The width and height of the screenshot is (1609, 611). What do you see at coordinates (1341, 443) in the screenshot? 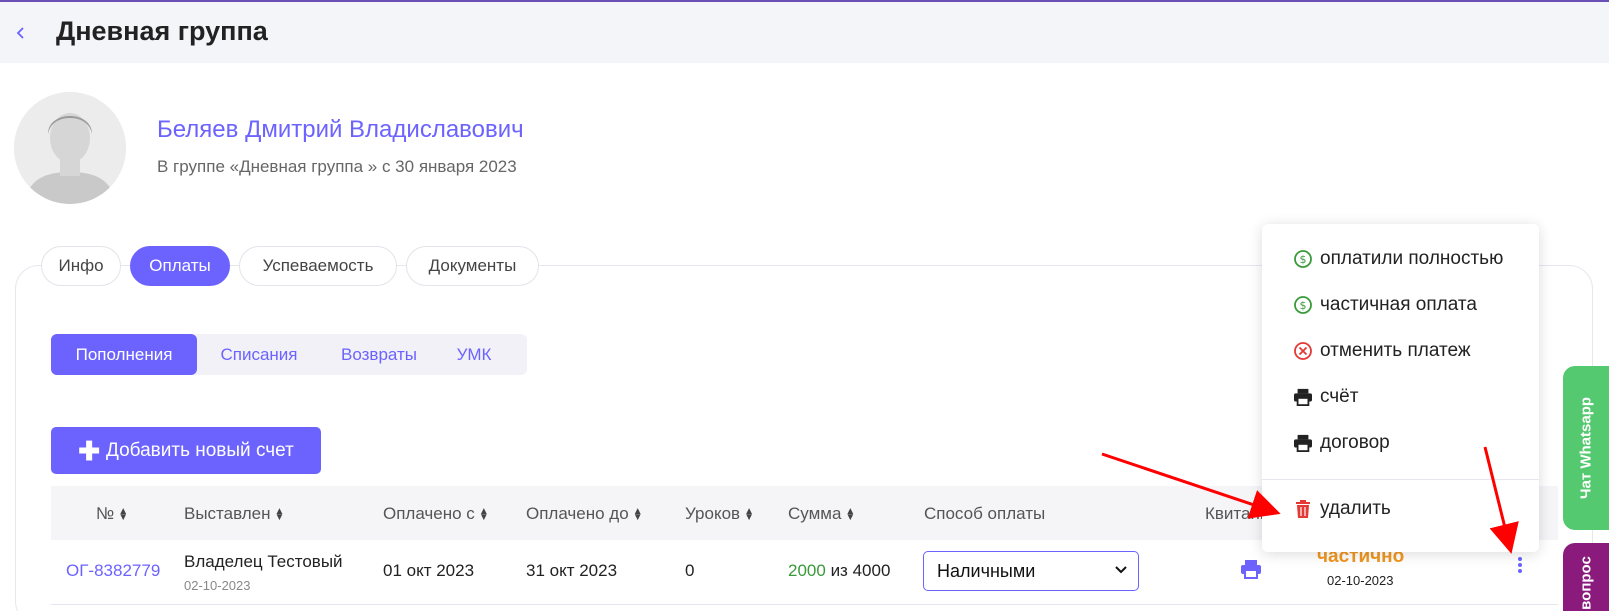
I see `menu-item-contract: договор` at bounding box center [1341, 443].